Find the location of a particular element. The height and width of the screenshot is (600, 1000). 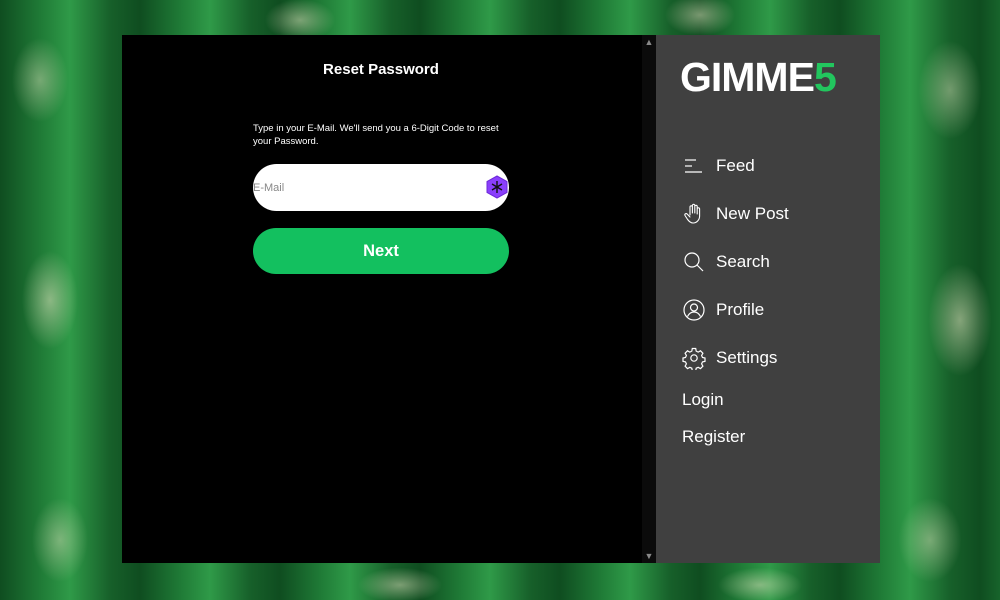

nav-item-profile: Profile is located at coordinates (723, 310).